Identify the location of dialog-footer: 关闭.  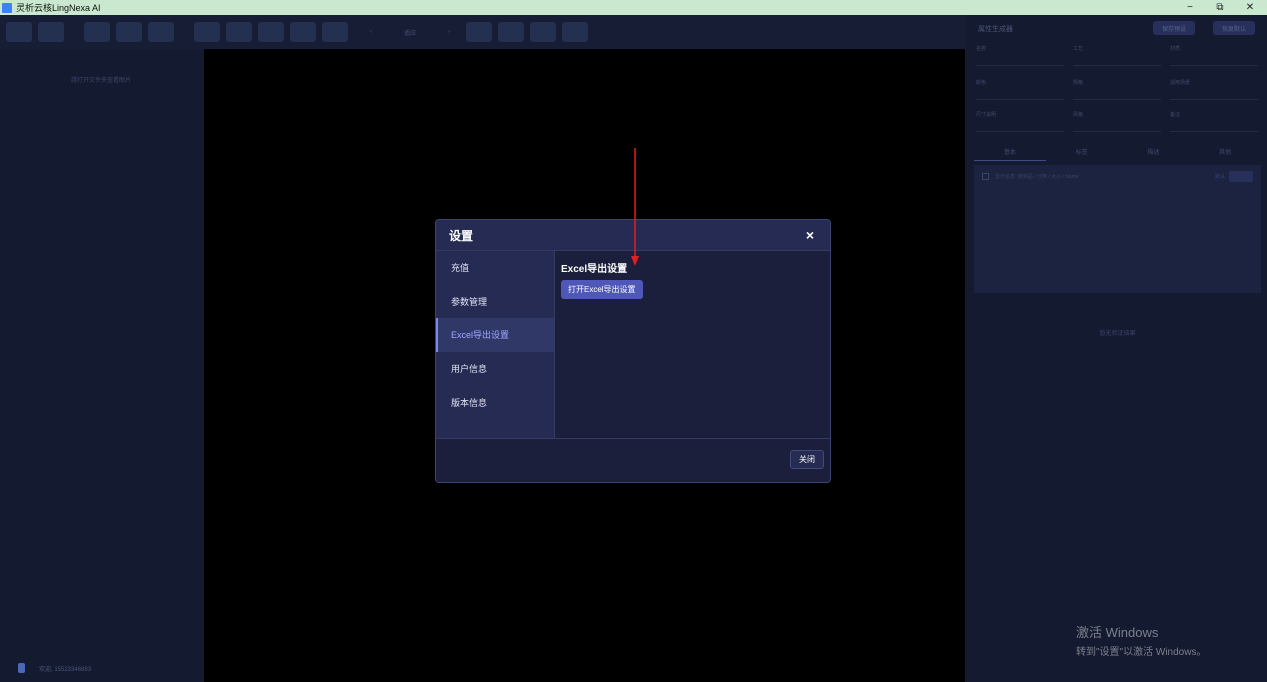
(633, 460).